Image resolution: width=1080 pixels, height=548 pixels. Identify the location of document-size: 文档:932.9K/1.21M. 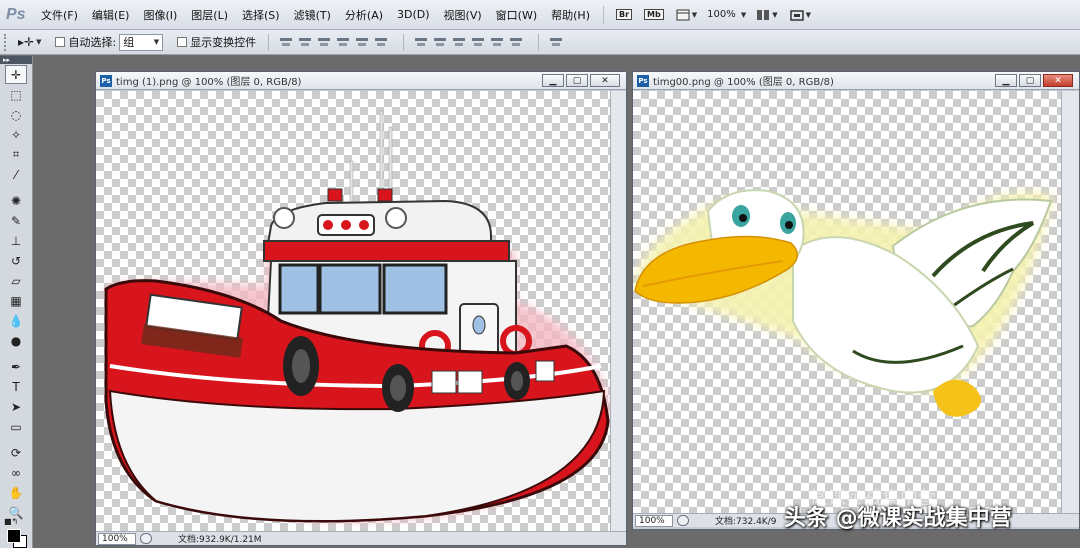
(220, 538).